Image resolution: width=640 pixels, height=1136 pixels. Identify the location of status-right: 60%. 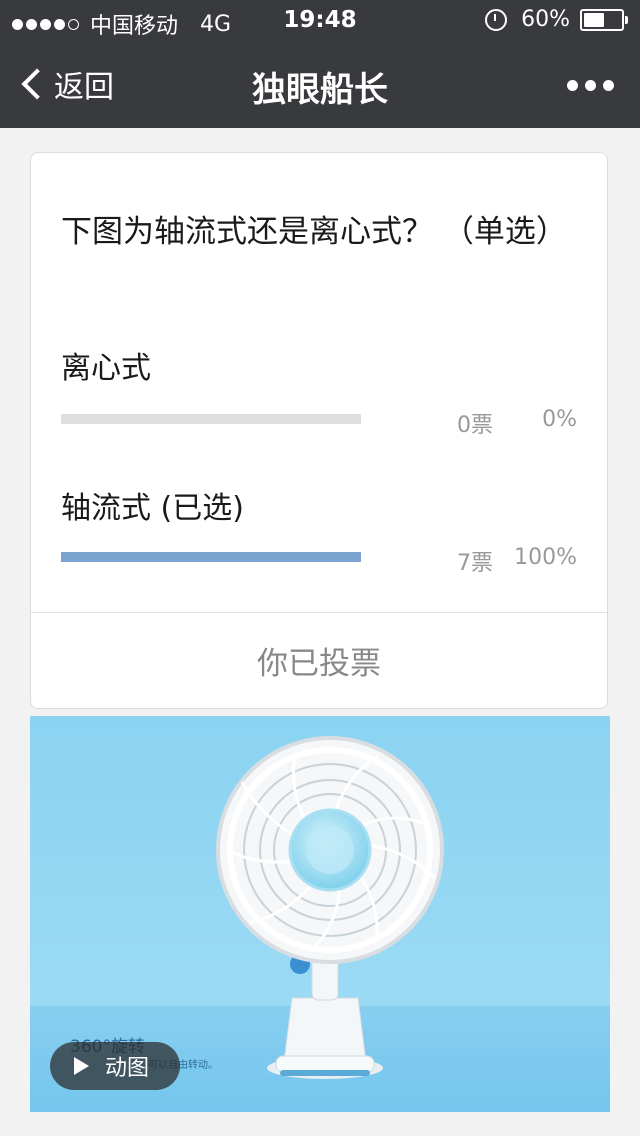
(556, 19).